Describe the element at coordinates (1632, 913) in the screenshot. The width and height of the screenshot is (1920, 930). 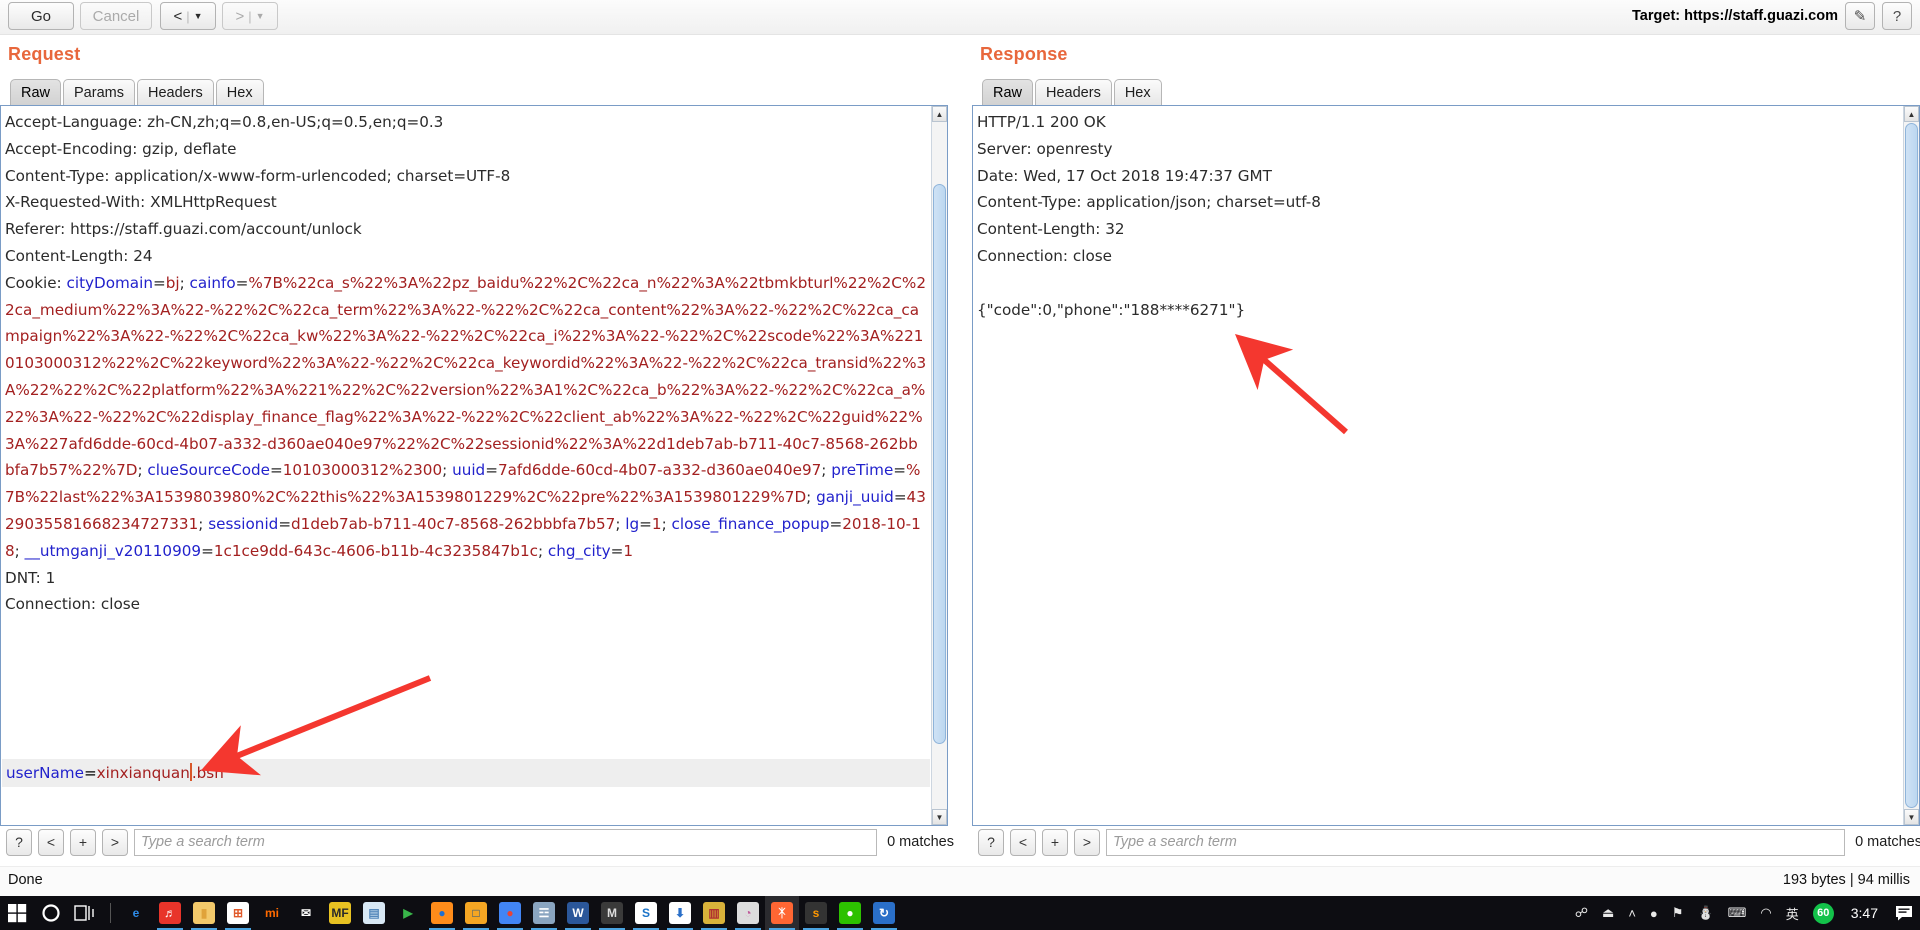
I see `show-hidden-icons-chevron: ˄` at that location.